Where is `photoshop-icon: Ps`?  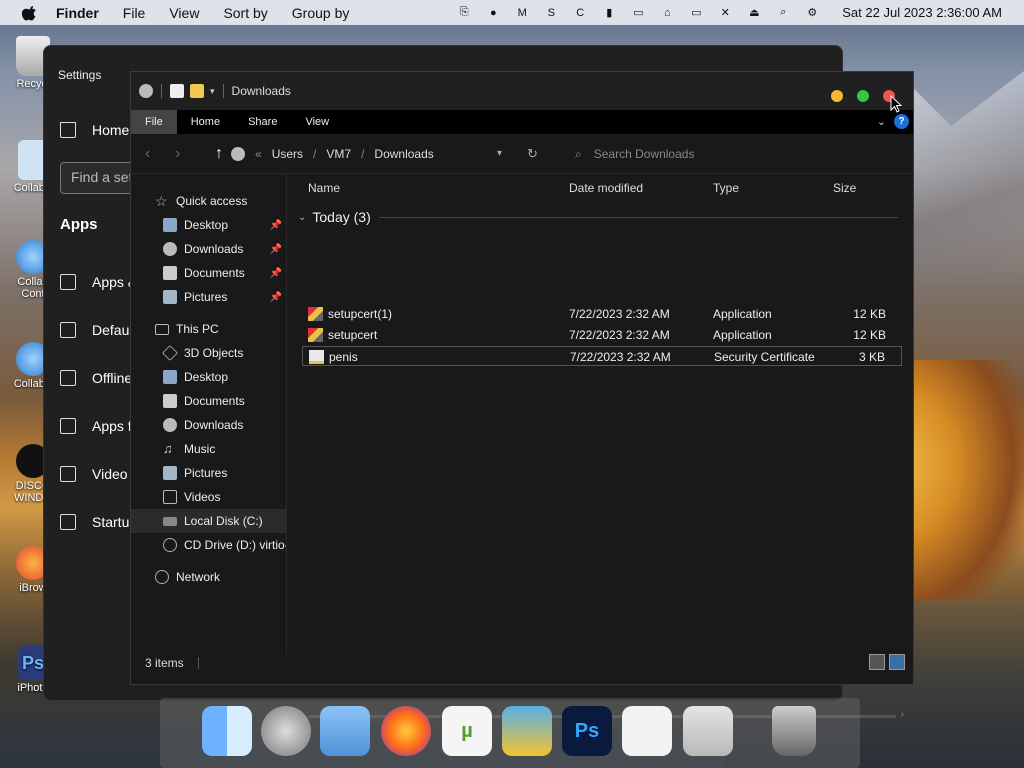 photoshop-icon: Ps is located at coordinates (587, 731).